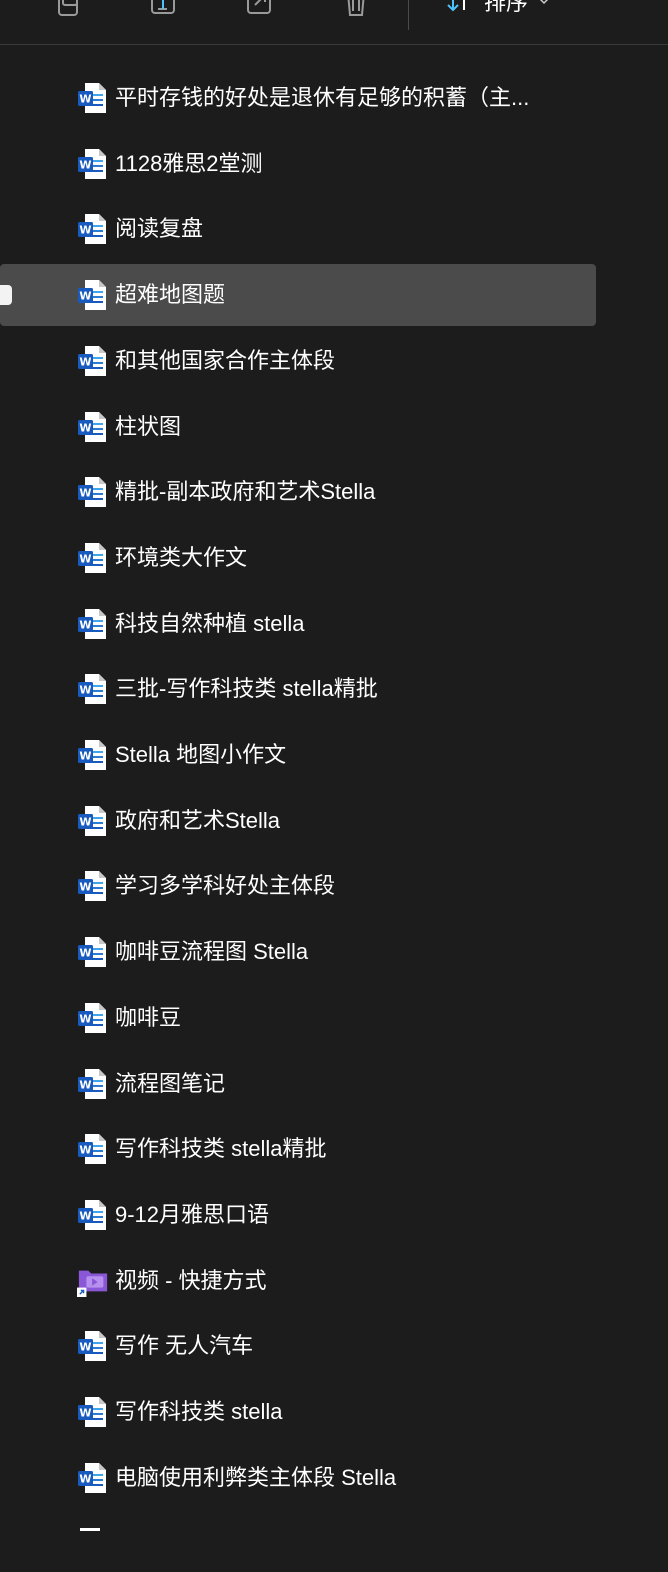  I want to click on list-item: W Stella 地图小作文, so click(298, 755).